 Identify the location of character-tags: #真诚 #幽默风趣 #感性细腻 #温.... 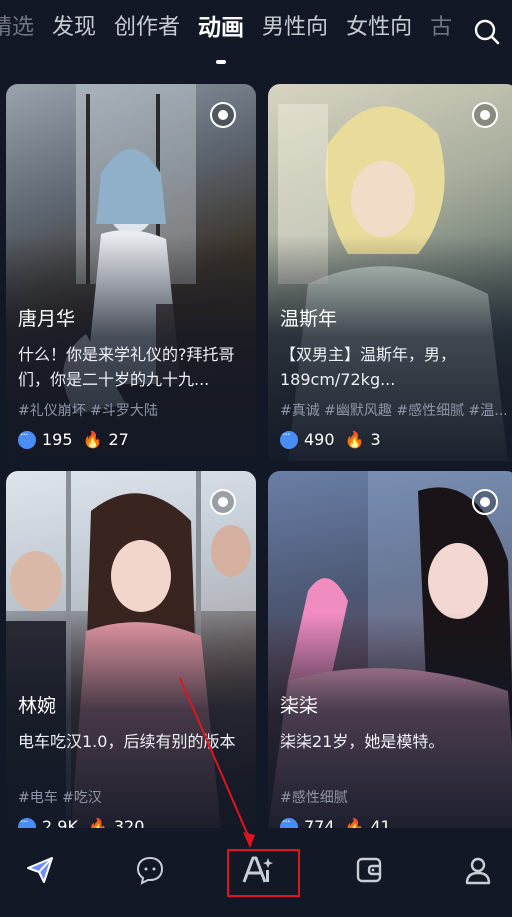
(394, 411).